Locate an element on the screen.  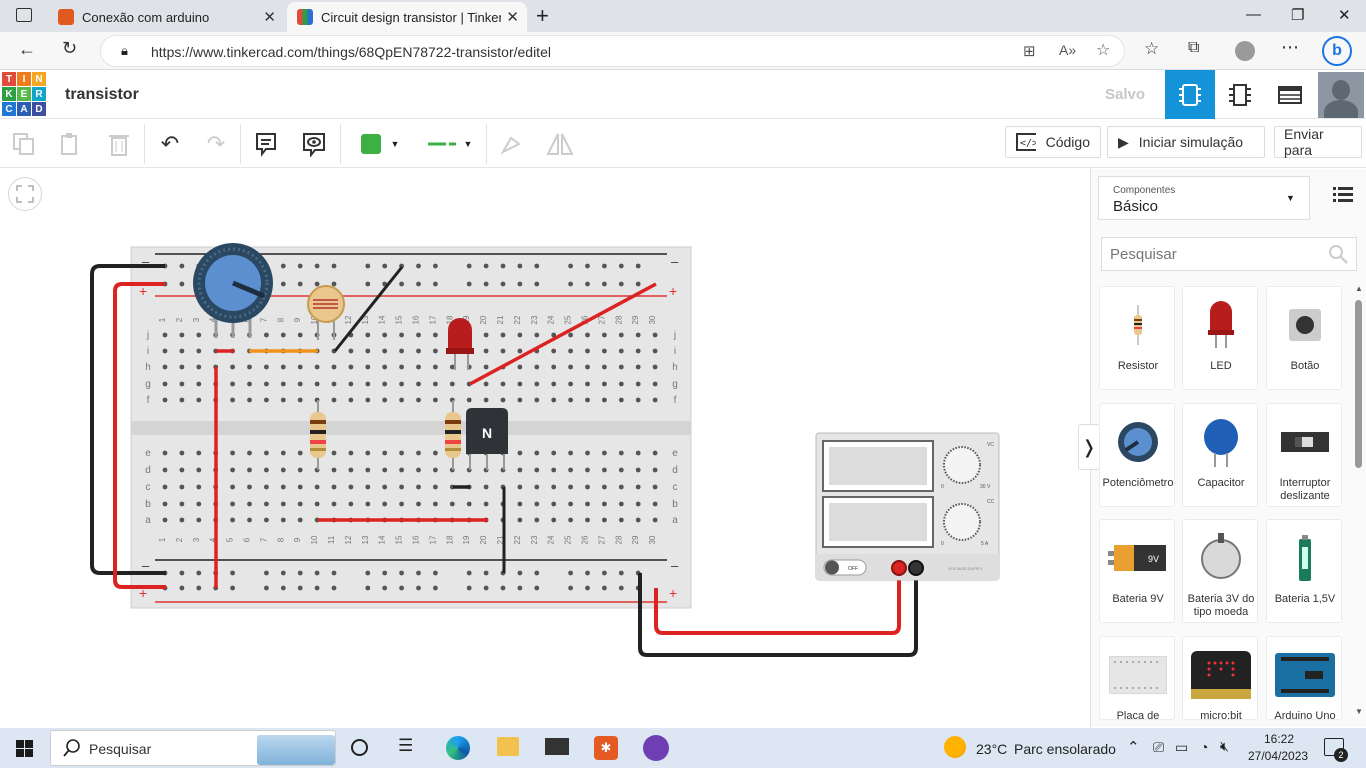
file-explorer-icon is located at coordinates (508, 746).